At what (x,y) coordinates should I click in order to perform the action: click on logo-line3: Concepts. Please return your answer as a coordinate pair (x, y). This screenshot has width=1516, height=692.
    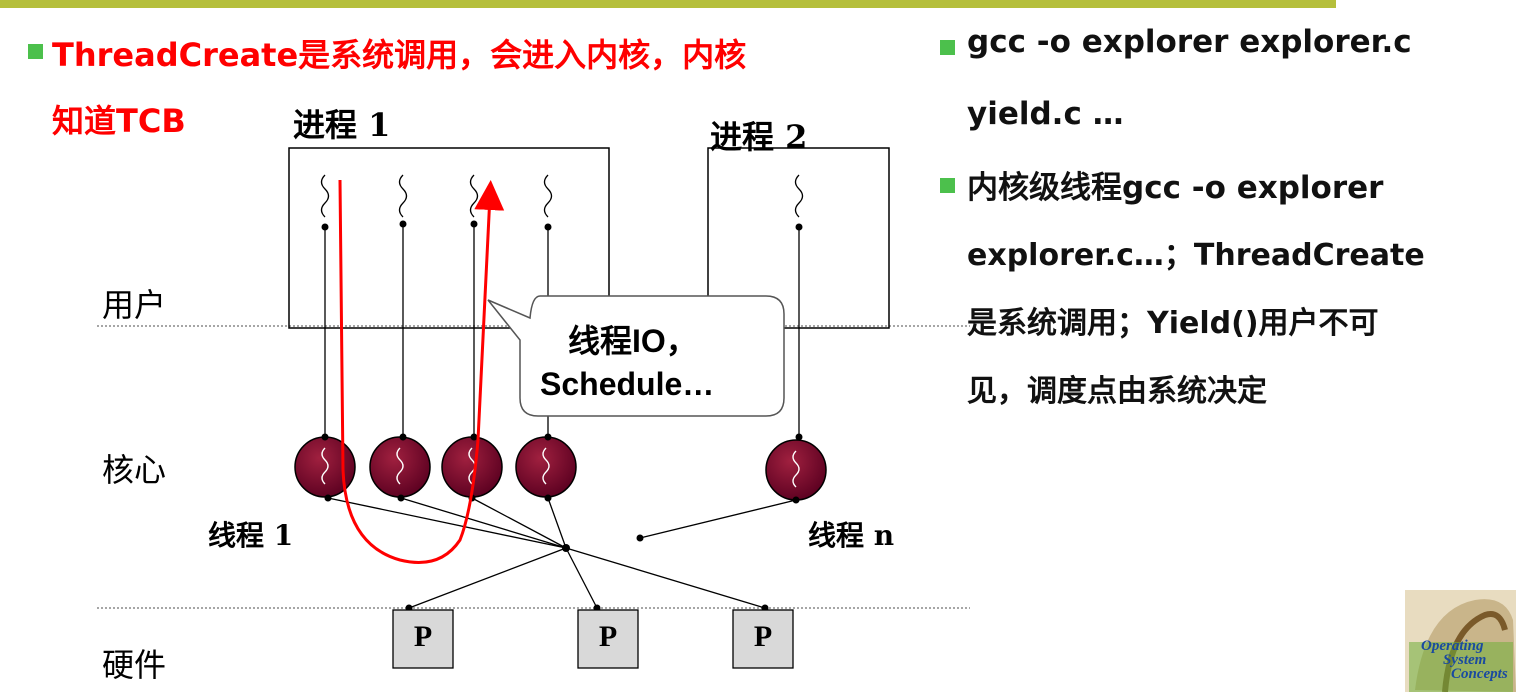
    Looking at the image, I should click on (1479, 674).